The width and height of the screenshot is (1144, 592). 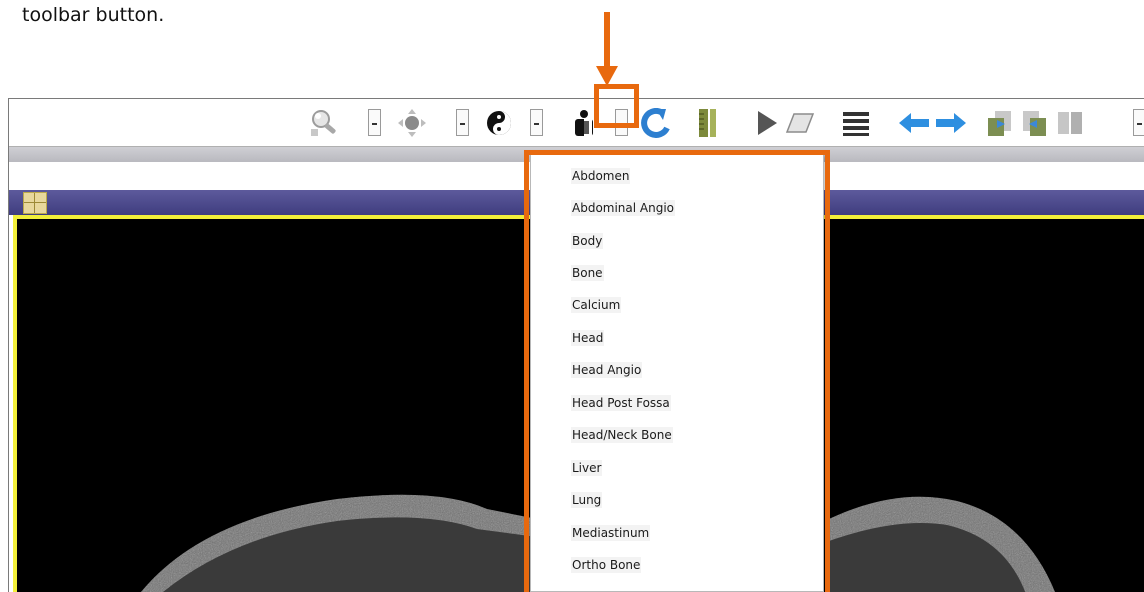 I want to click on pan-icon, so click(x=412, y=123).